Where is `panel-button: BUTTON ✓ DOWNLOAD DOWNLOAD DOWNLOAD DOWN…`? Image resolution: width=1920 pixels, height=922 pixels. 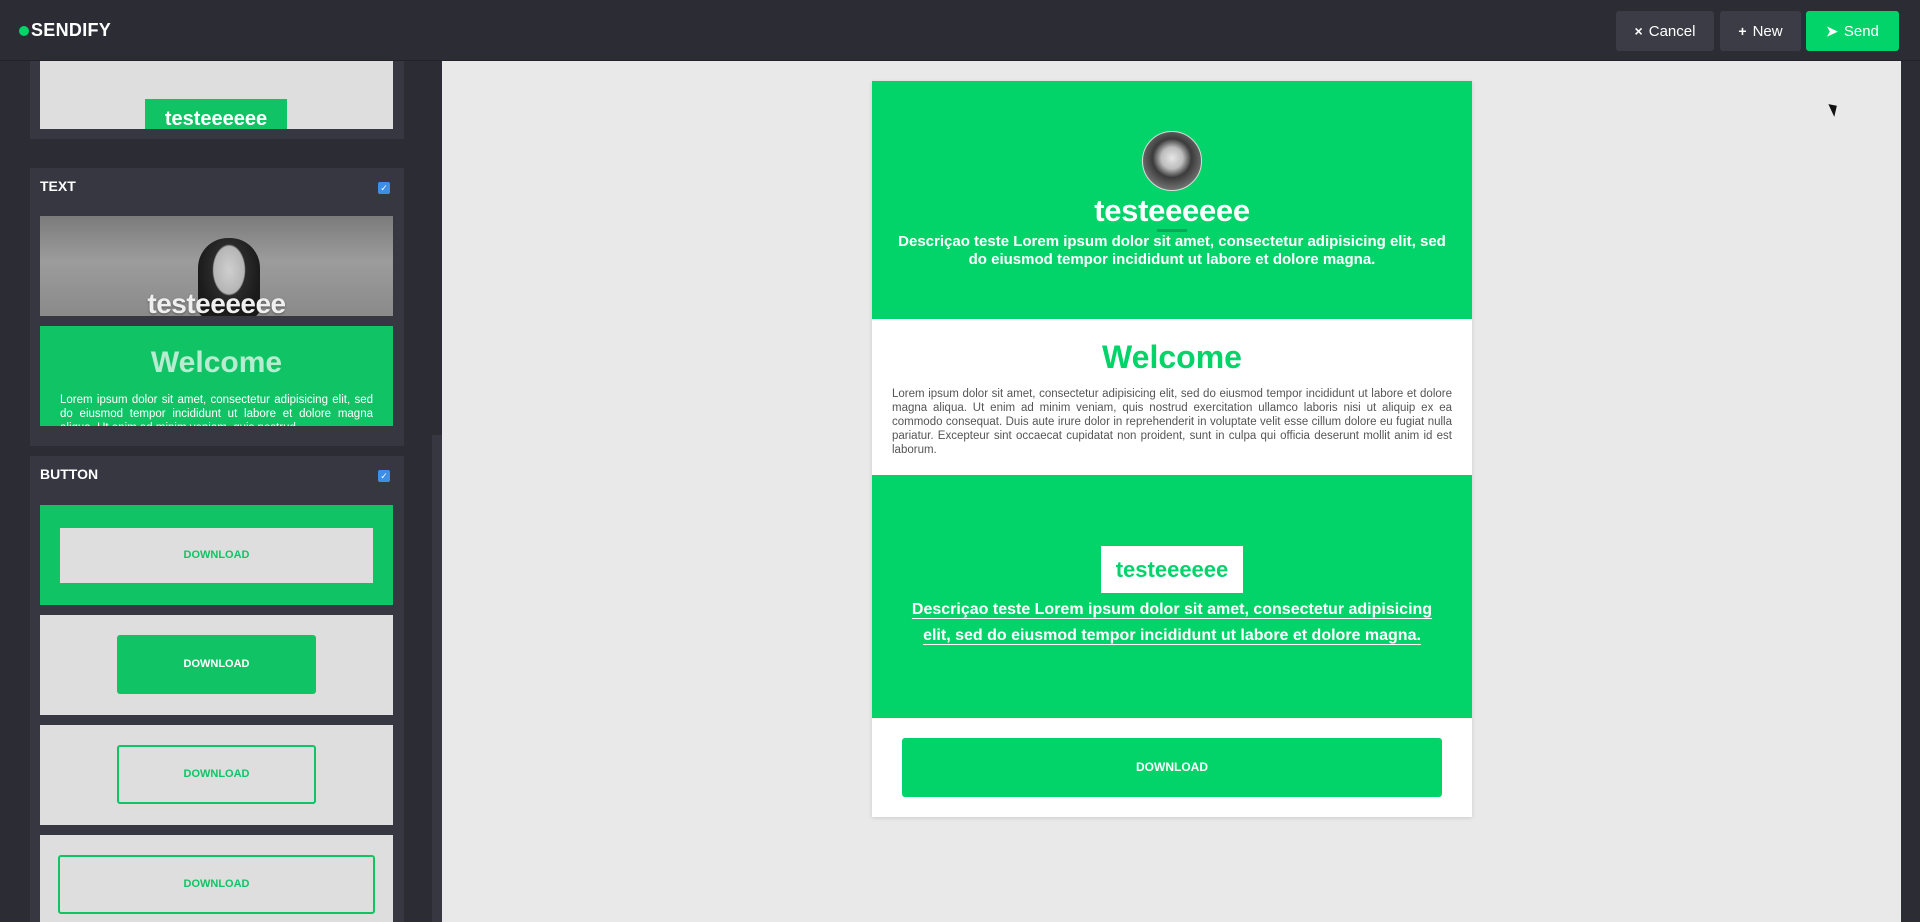 panel-button: BUTTON ✓ DOWNLOAD DOWNLOAD DOWNLOAD DOWN… is located at coordinates (217, 689).